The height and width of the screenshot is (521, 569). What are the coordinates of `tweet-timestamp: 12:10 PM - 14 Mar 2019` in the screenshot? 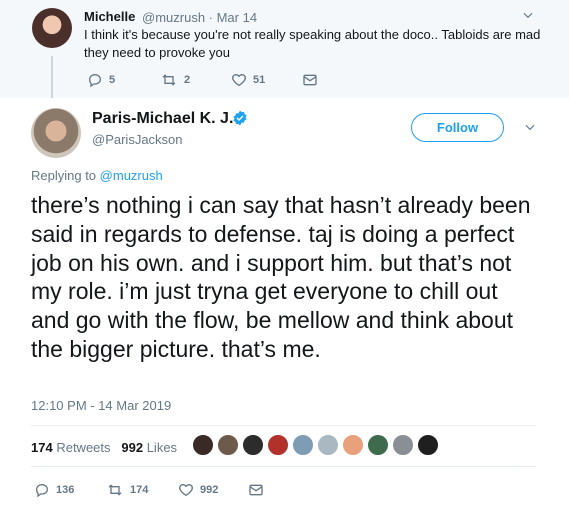 It's located at (101, 405).